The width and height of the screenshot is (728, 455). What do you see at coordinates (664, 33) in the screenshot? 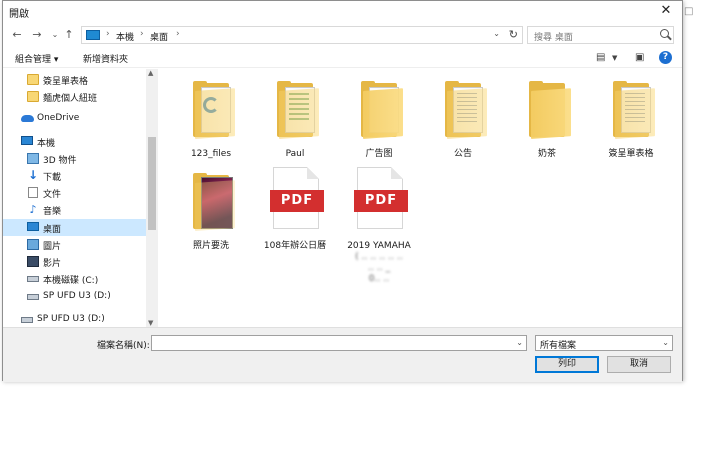
I see `search-icon` at bounding box center [664, 33].